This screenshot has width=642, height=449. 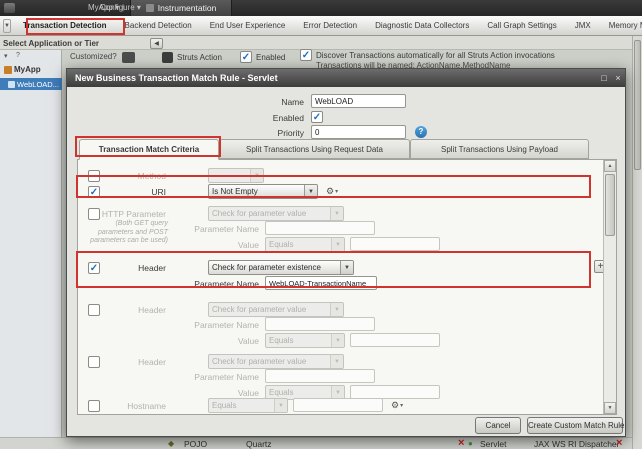 What do you see at coordinates (498, 425) in the screenshot?
I see `cancel-button: Cancel` at bounding box center [498, 425].